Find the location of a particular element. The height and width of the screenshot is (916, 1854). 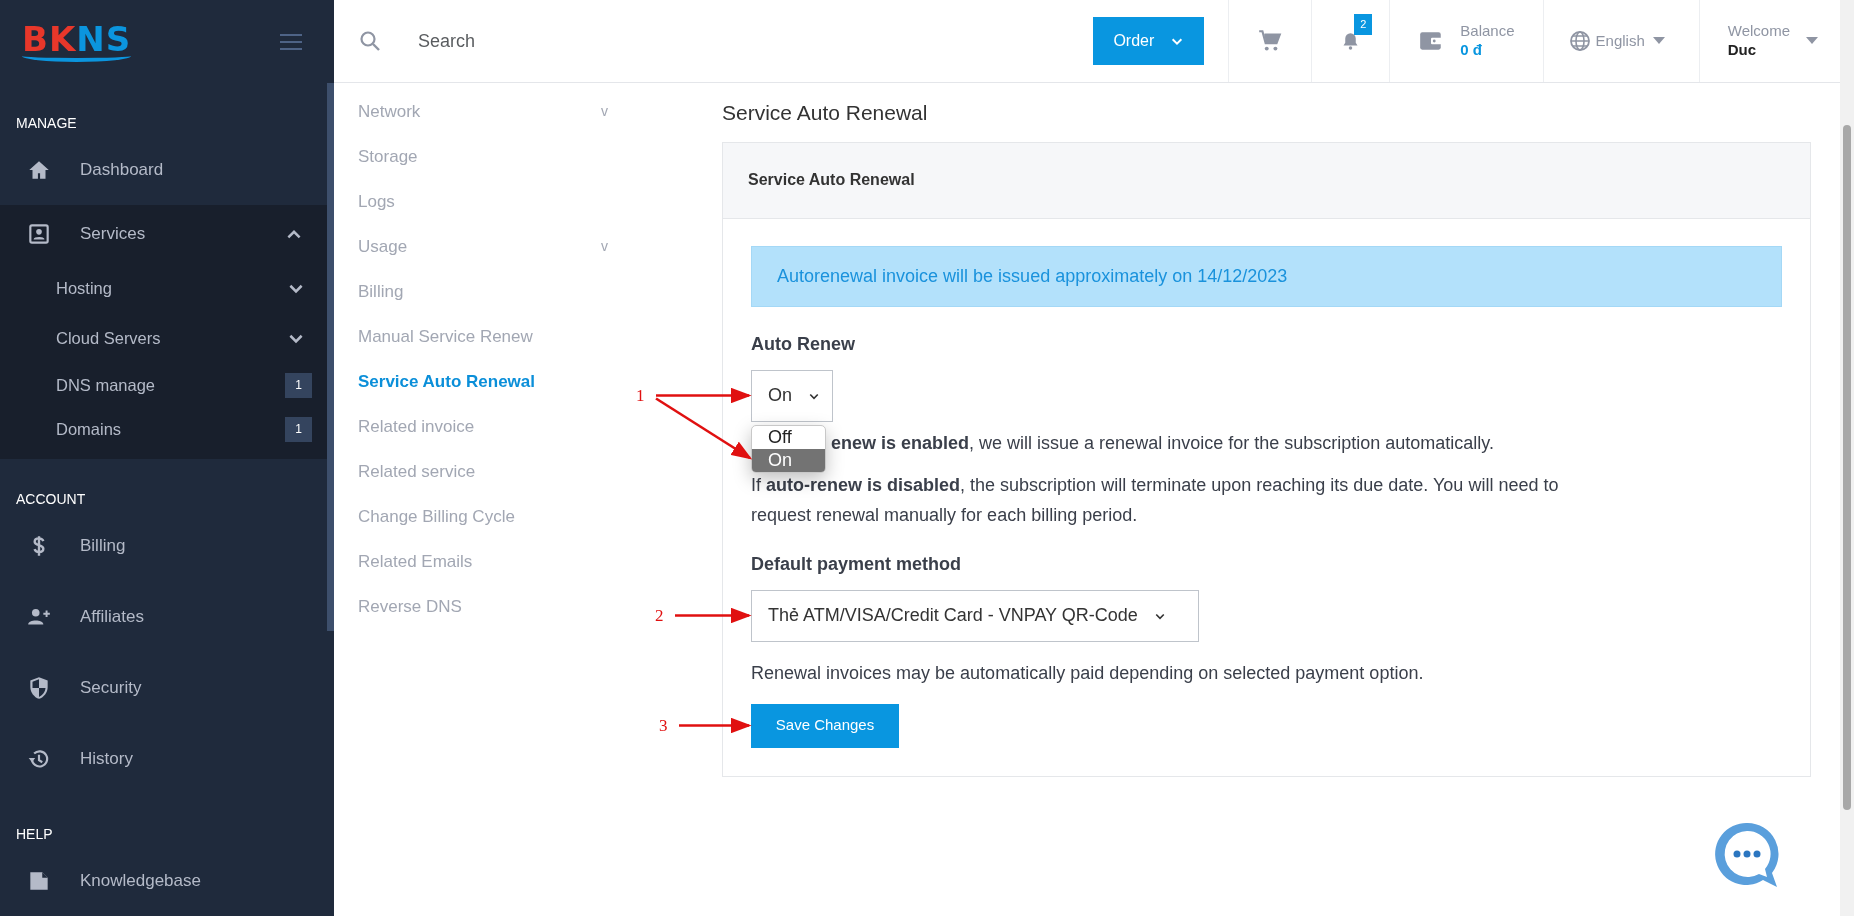

annotation-number: 3 is located at coordinates (663, 725).